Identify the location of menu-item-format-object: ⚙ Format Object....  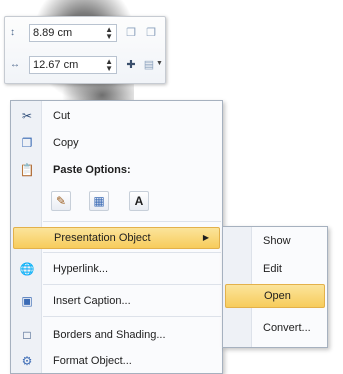
(116, 361).